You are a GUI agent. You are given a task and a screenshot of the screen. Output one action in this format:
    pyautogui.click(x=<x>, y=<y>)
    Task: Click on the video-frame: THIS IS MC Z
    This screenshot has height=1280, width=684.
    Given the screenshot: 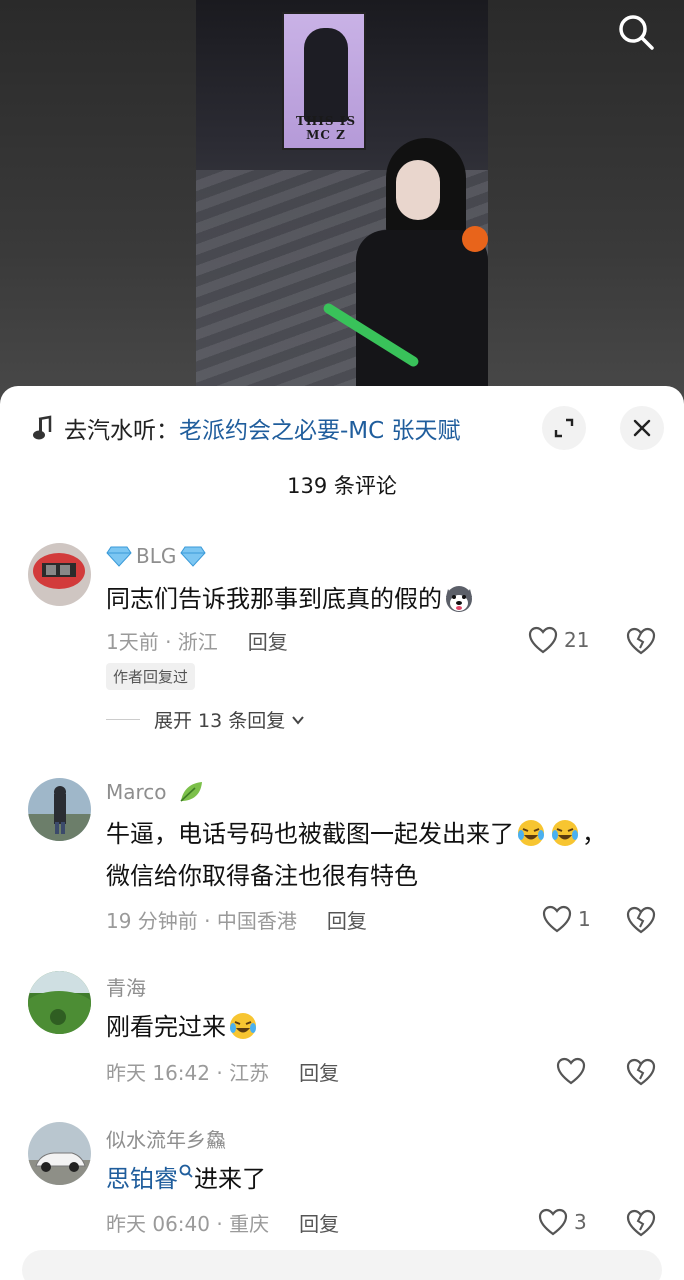 What is the action you would take?
    pyautogui.click(x=342, y=200)
    